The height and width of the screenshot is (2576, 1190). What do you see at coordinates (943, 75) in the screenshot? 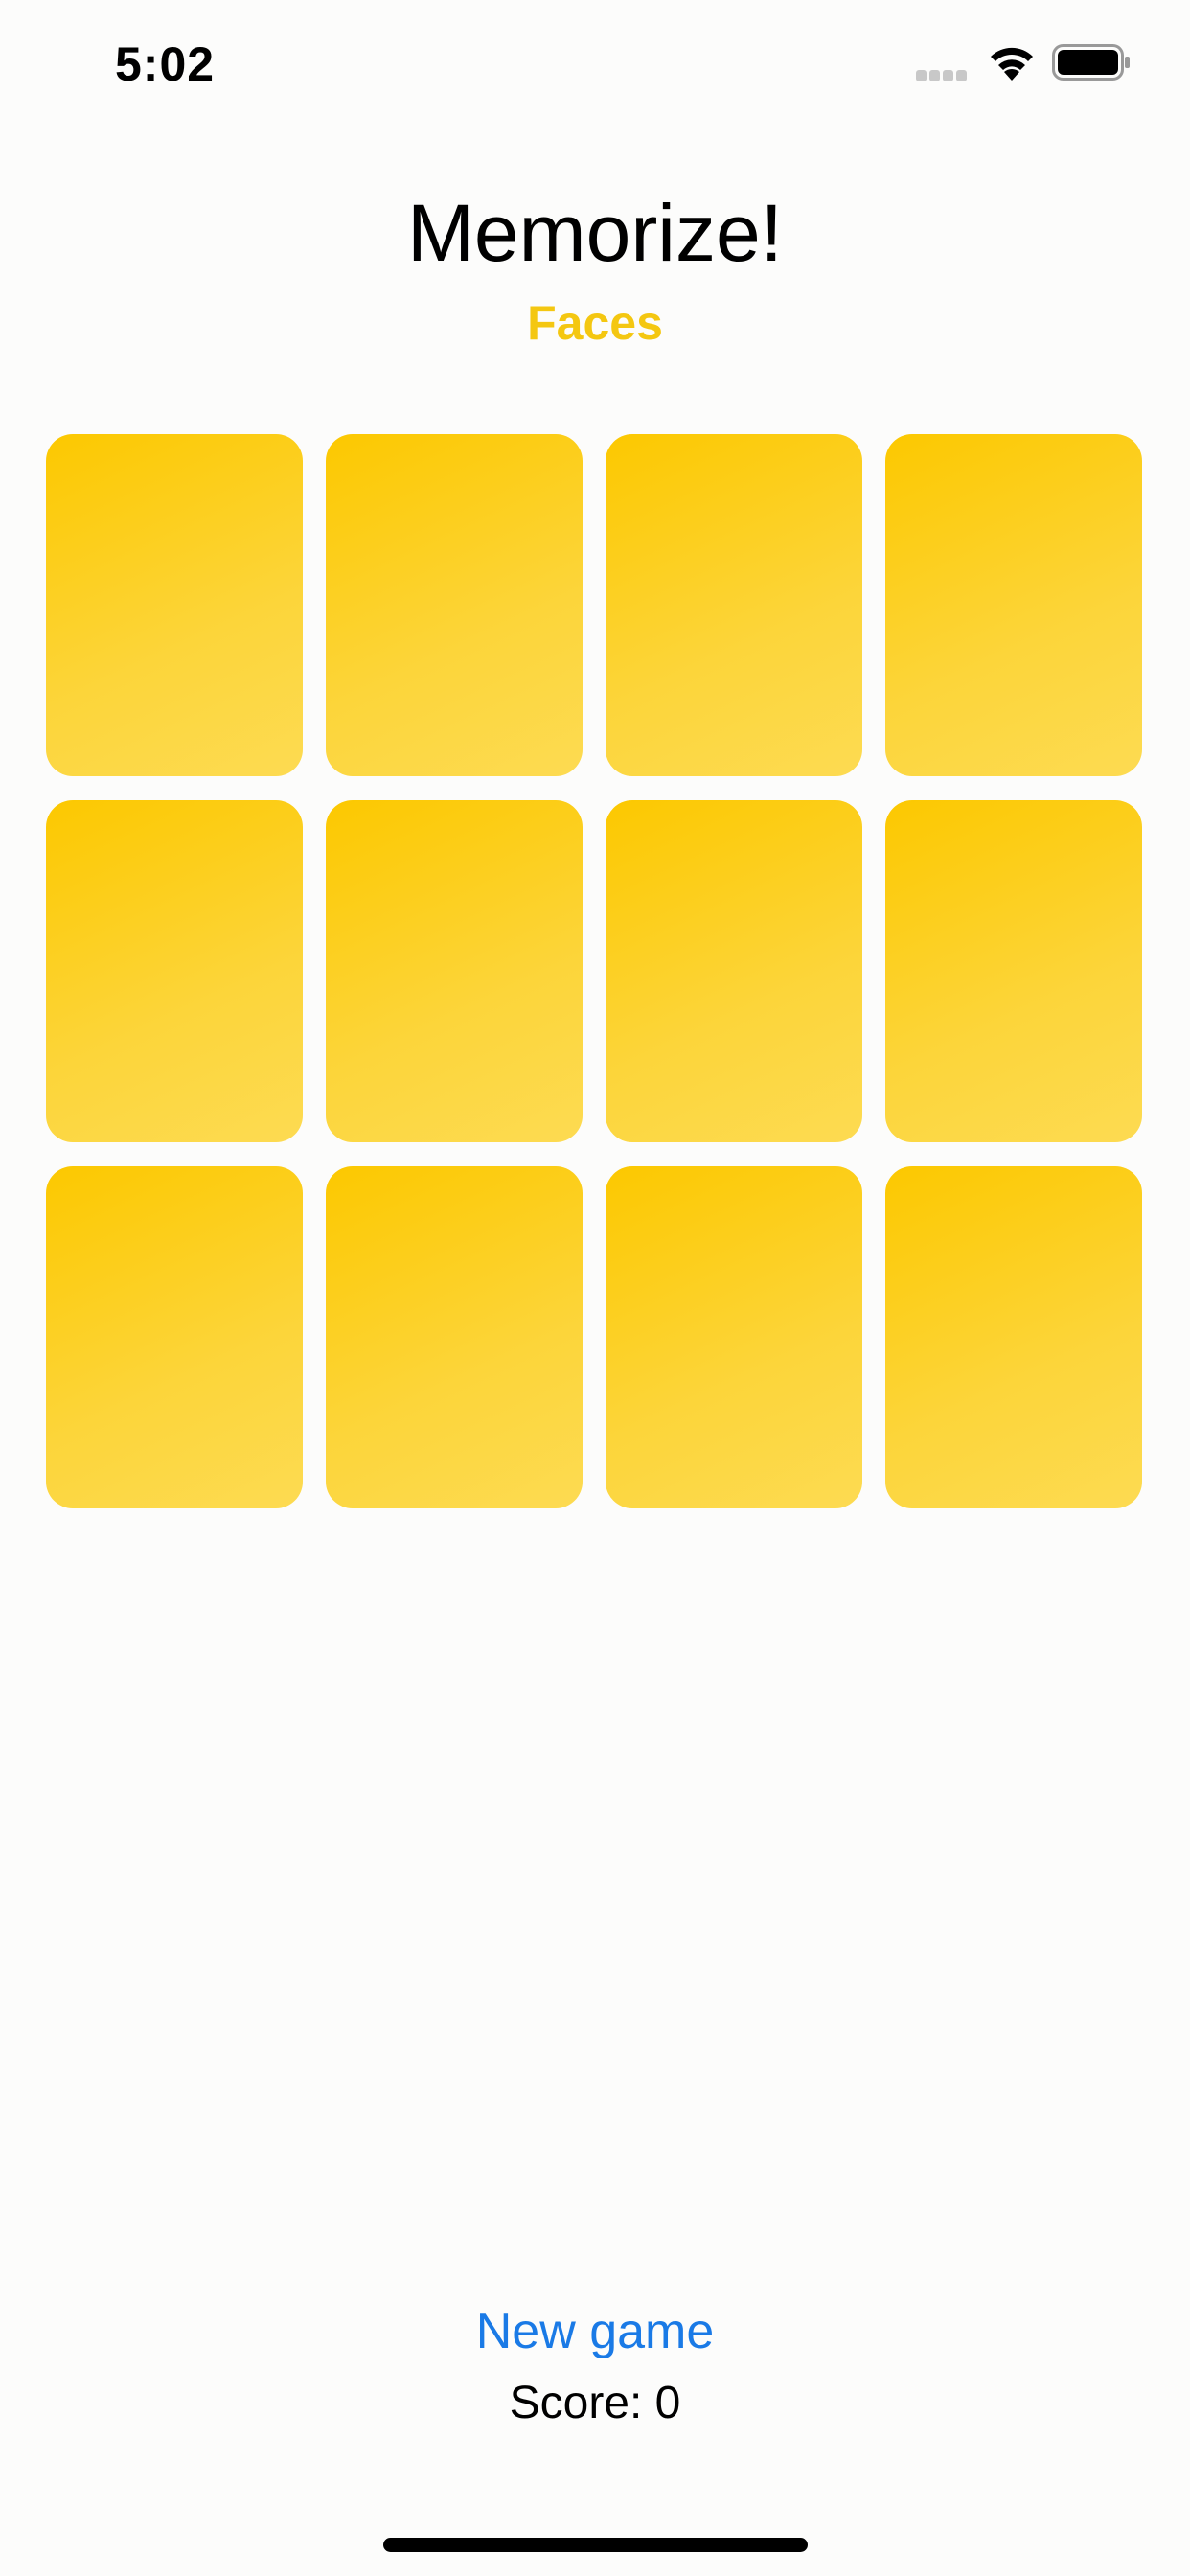
I see `signal-icon` at bounding box center [943, 75].